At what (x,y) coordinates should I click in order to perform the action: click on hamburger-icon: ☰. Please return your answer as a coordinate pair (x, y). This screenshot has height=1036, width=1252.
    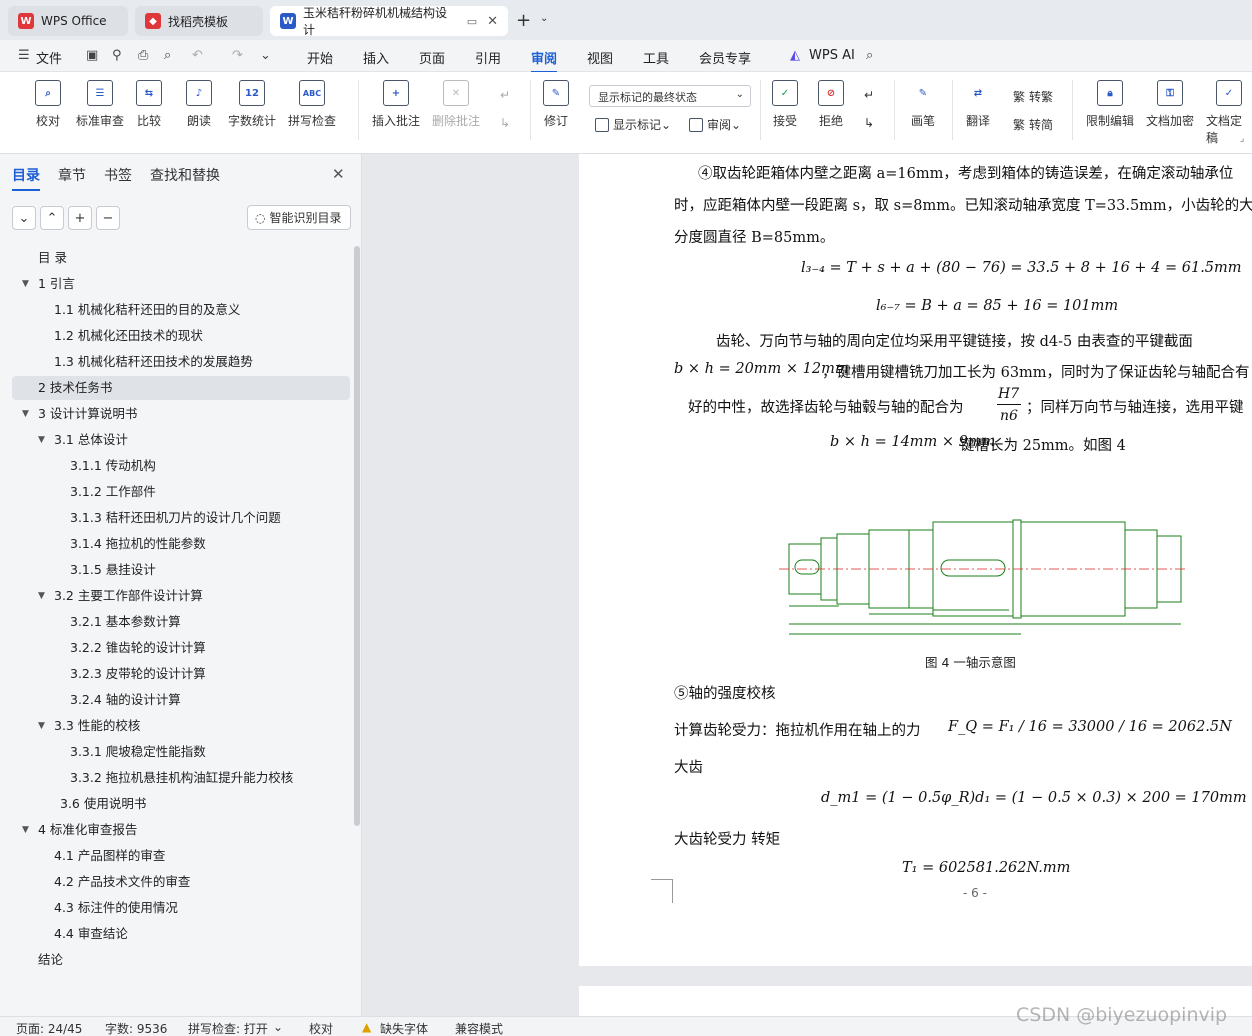
    Looking at the image, I should click on (24, 55).